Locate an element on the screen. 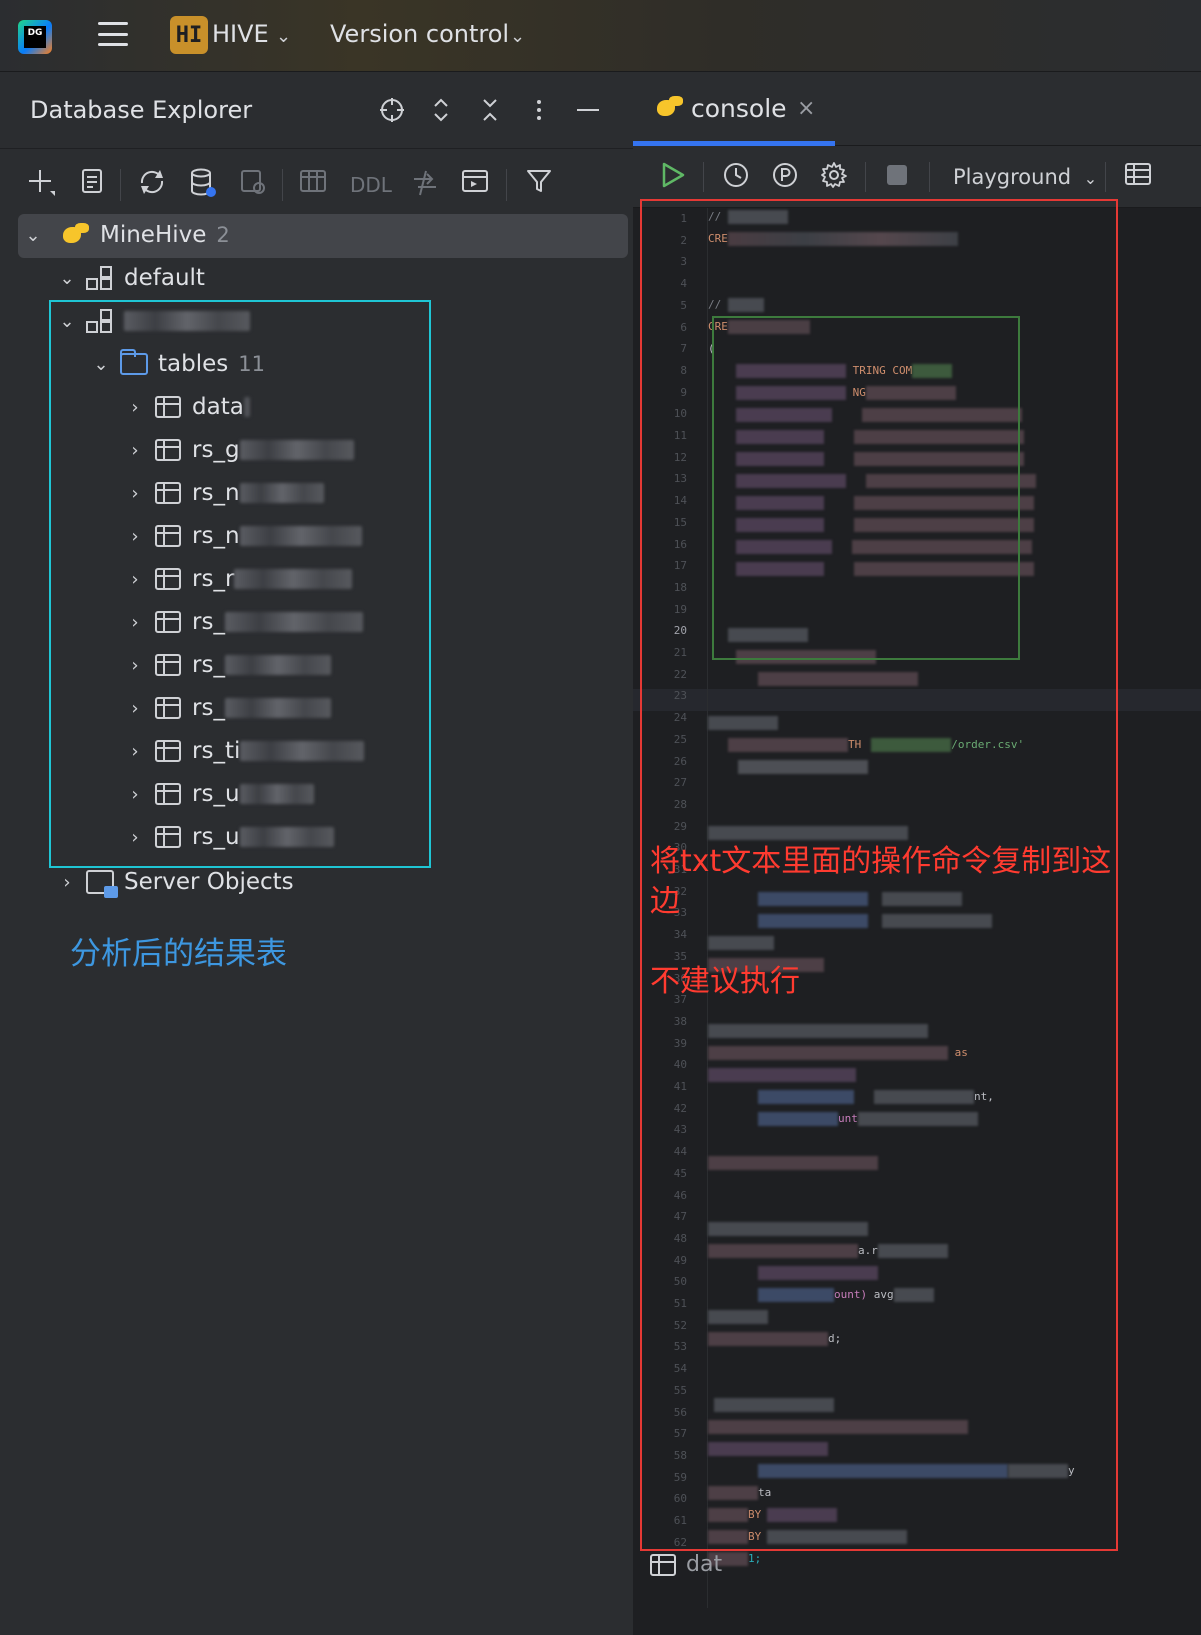  annotation-copy-commands: 将txt文本里面的操作命令复制到这边 is located at coordinates (881, 881).